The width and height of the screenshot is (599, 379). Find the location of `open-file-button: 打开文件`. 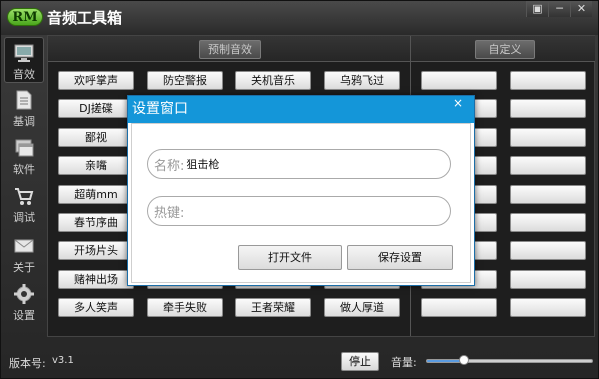

open-file-button: 打开文件 is located at coordinates (290, 257).